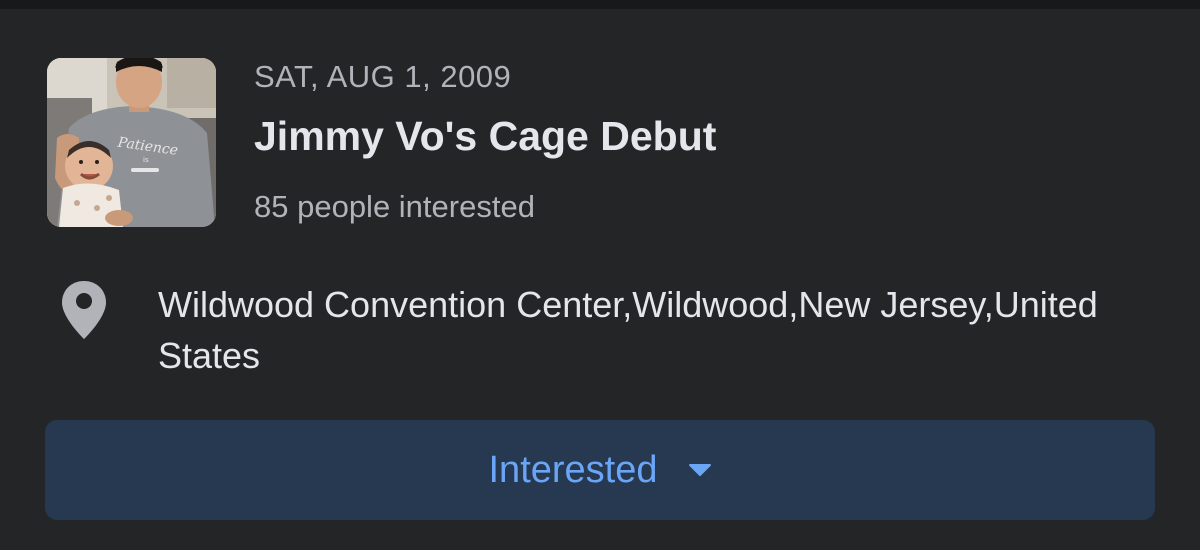 This screenshot has height=550, width=1200. Describe the element at coordinates (394, 206) in the screenshot. I see `interested-count: 85 people interested` at that location.